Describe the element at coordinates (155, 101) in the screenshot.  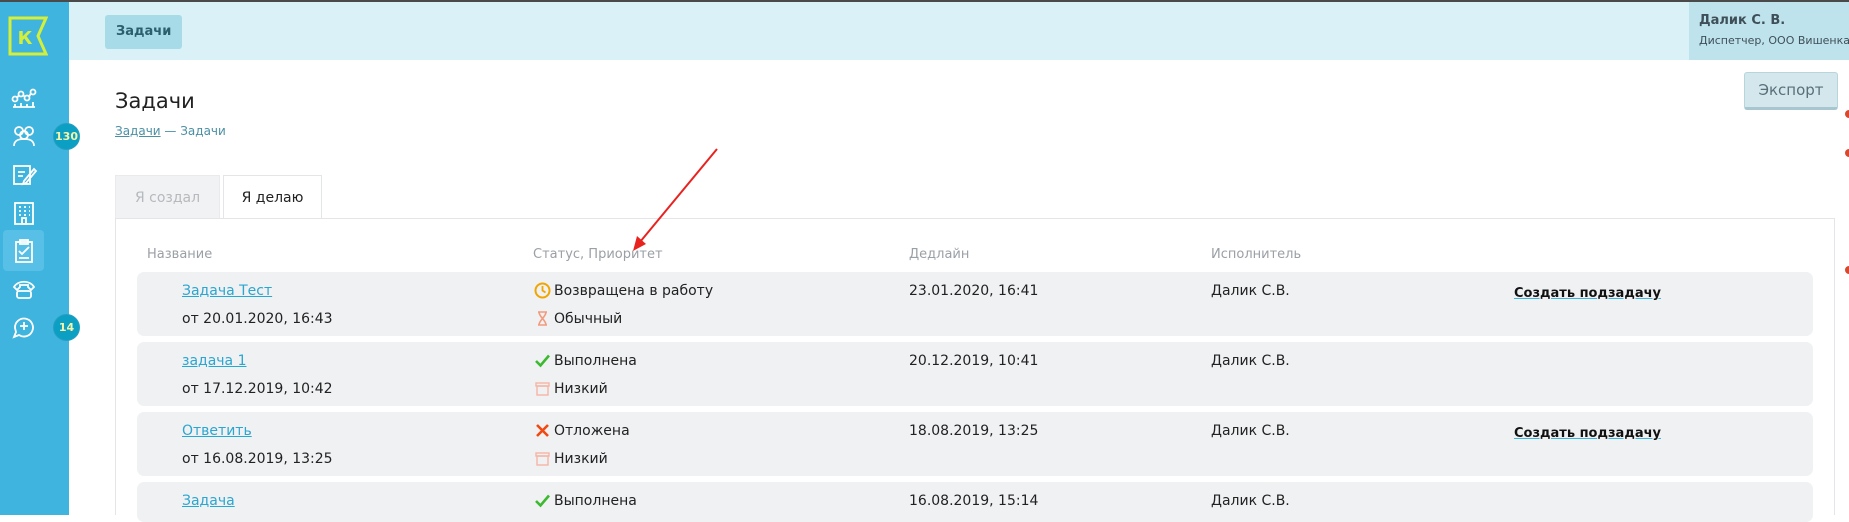
I see `page-title: Задачи` at that location.